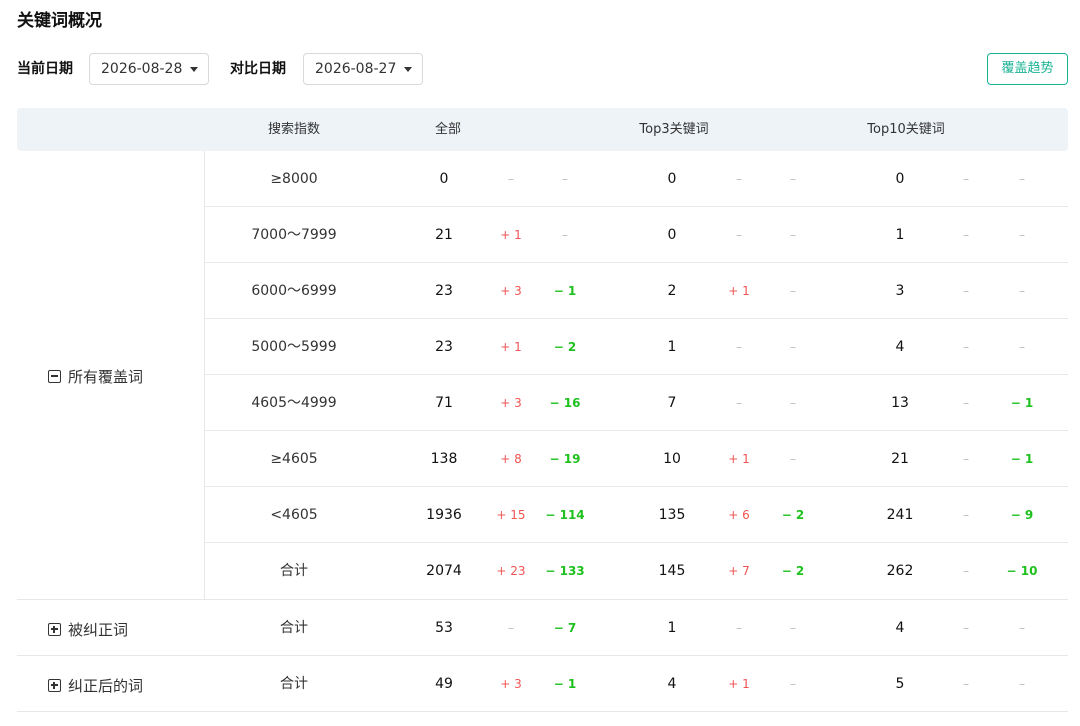 This screenshot has width=1080, height=726. I want to click on group-toggle: 所有覆盖词, so click(95, 376).